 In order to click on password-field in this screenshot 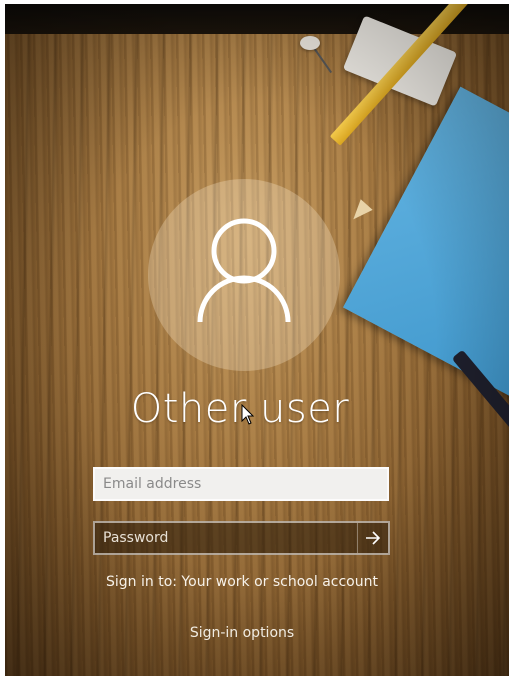, I will do `click(226, 538)`.